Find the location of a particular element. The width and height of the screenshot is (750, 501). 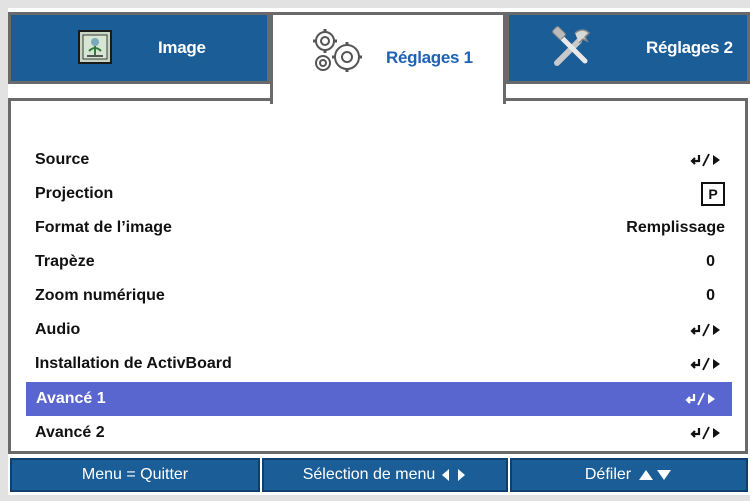

menu-row-label: Avancé 2 is located at coordinates (70, 432).